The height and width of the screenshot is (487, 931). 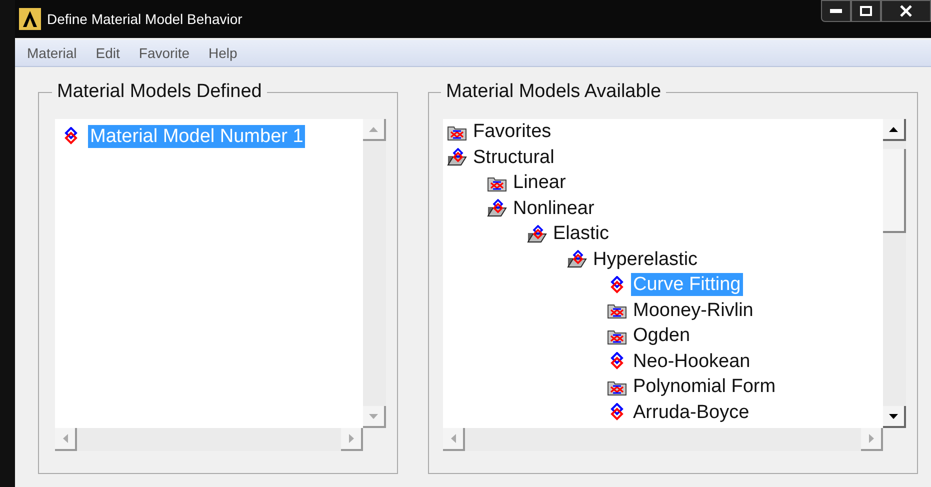 What do you see at coordinates (512, 132) in the screenshot?
I see `tree-item: Favorites` at bounding box center [512, 132].